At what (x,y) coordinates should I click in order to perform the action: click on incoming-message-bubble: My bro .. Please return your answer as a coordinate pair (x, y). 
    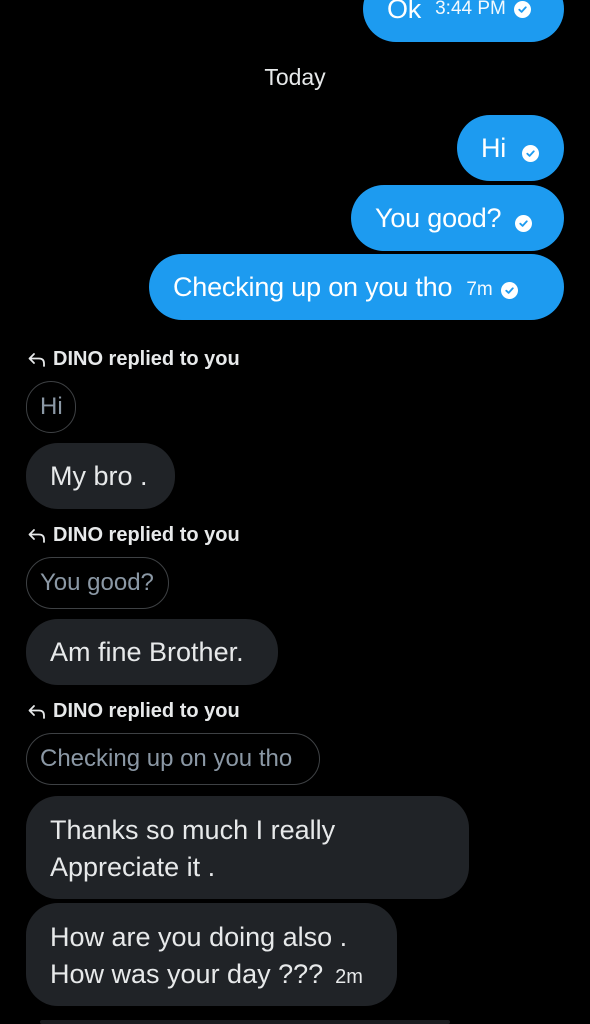
    Looking at the image, I should click on (100, 476).